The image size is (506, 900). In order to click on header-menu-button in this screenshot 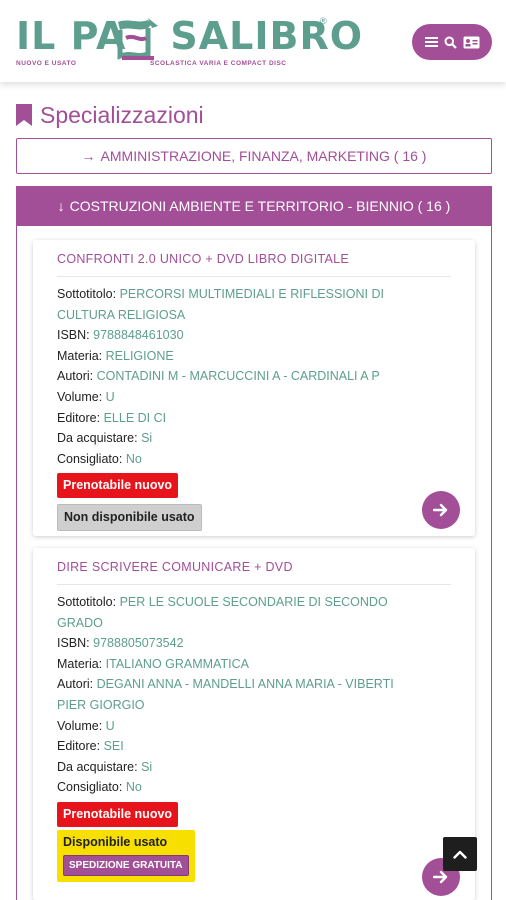, I will do `click(452, 42)`.